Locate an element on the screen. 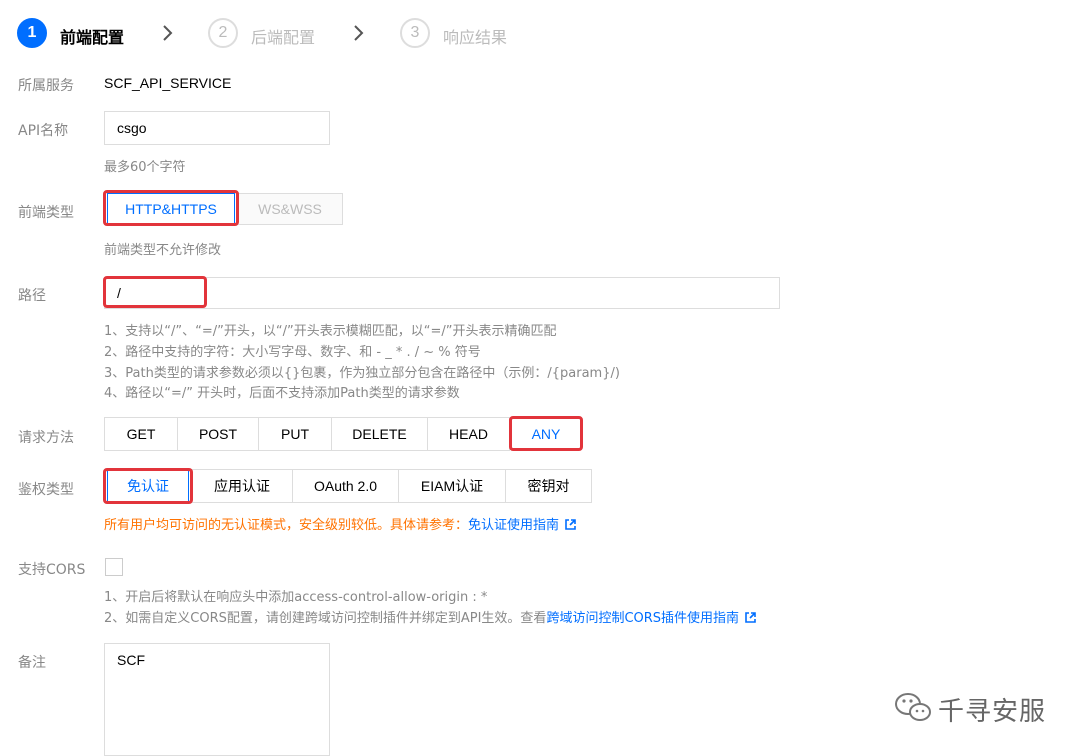  cors-label: 支持CORS is located at coordinates (52, 570).